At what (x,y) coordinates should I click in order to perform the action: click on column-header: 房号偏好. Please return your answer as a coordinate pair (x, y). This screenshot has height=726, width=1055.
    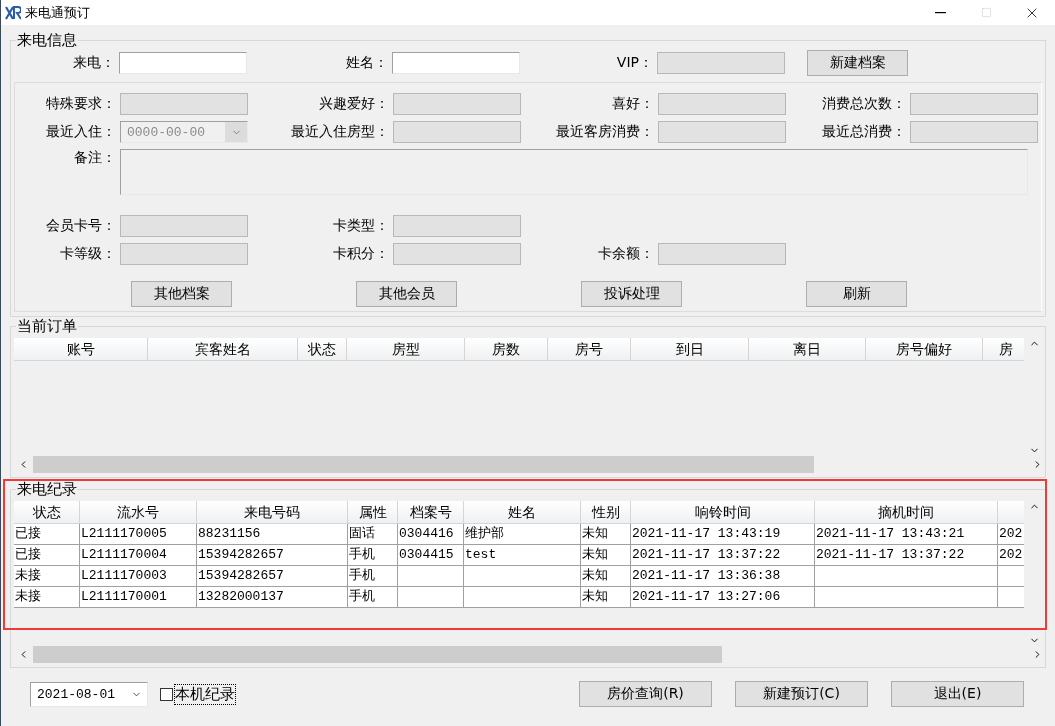
    Looking at the image, I should click on (924, 349).